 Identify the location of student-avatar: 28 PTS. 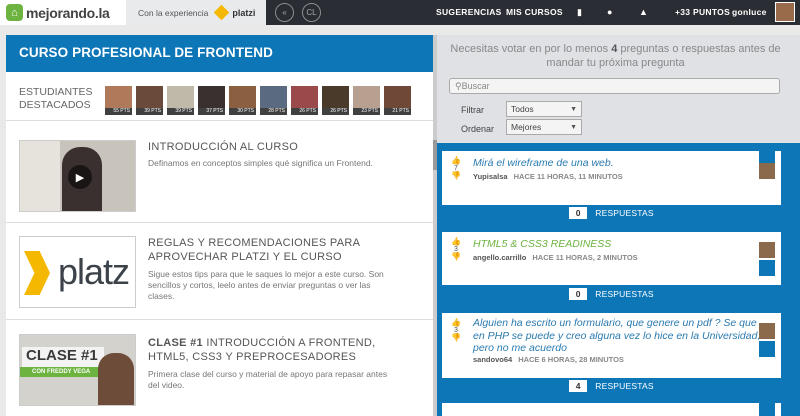
(273, 100).